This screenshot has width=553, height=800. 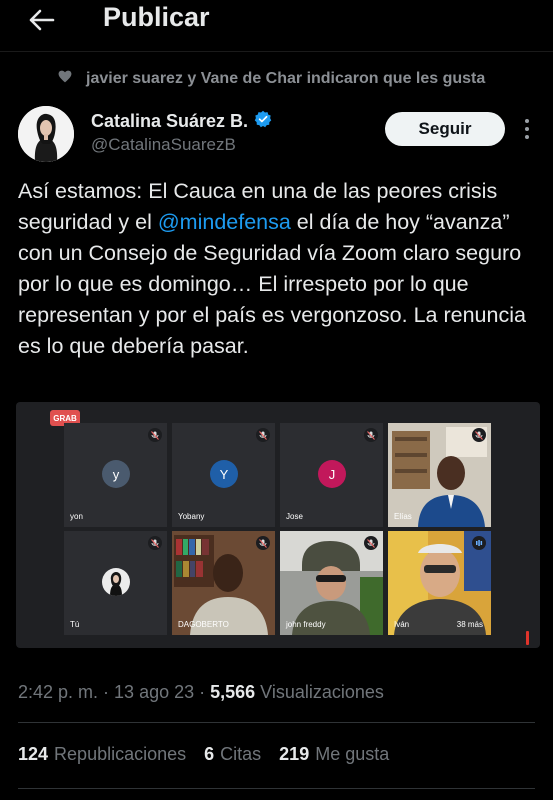 What do you see at coordinates (46, 134) in the screenshot?
I see `avatar` at bounding box center [46, 134].